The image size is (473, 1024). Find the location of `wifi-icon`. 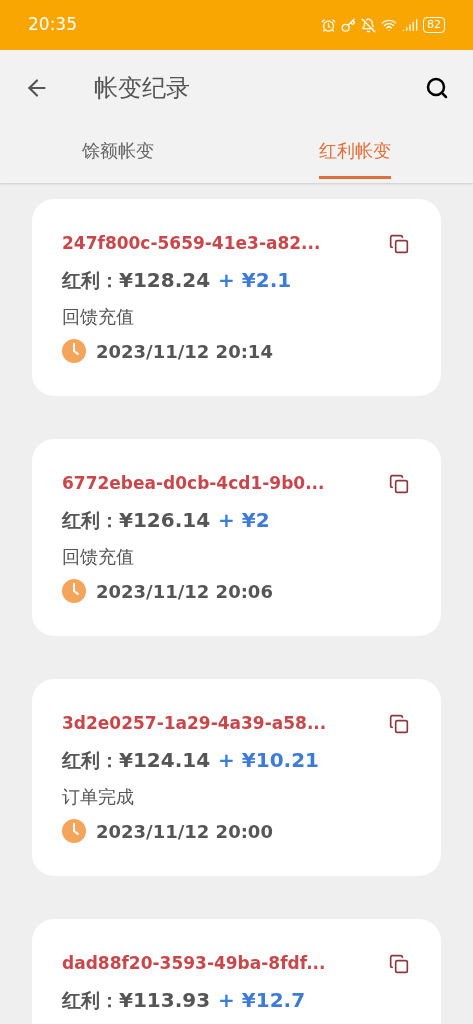

wifi-icon is located at coordinates (389, 25).